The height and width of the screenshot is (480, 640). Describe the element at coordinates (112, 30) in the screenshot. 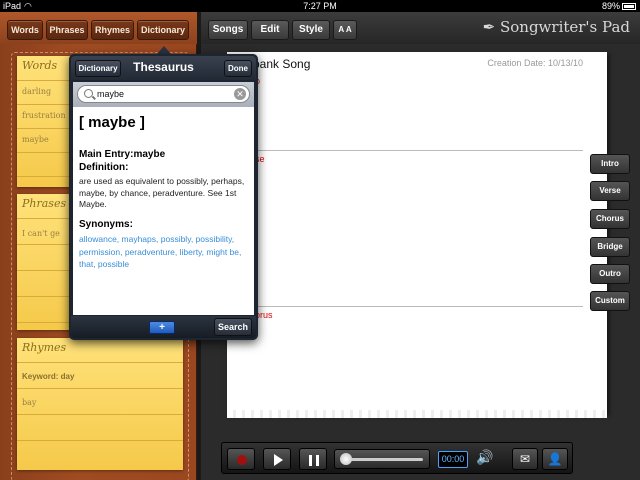

I see `tab-rhymes: Rhymes` at that location.